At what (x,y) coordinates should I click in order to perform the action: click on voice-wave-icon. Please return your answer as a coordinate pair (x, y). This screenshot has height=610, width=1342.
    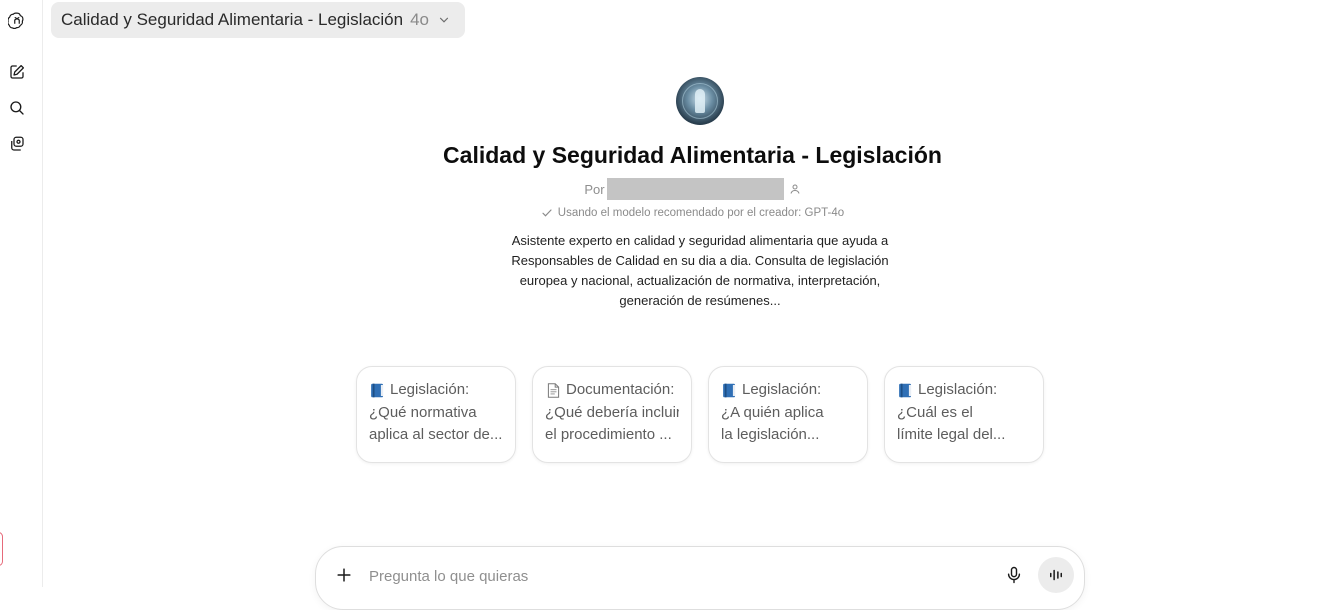
    Looking at the image, I should click on (1056, 575).